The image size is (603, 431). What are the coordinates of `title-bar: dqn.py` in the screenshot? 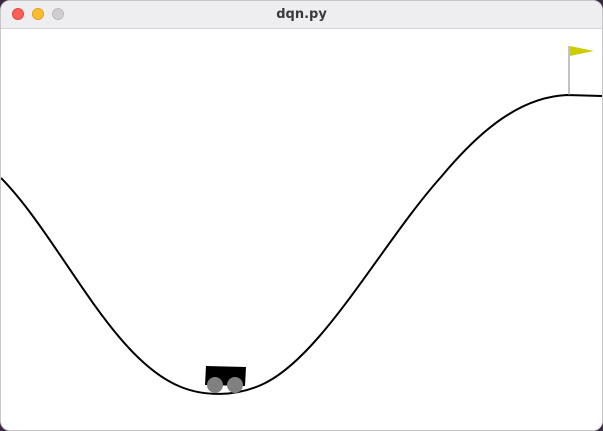 It's located at (301, 15).